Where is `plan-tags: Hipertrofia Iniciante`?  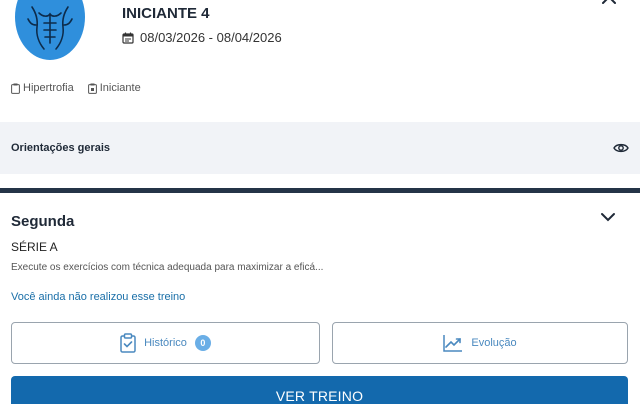 plan-tags: Hipertrofia Iniciante is located at coordinates (76, 88).